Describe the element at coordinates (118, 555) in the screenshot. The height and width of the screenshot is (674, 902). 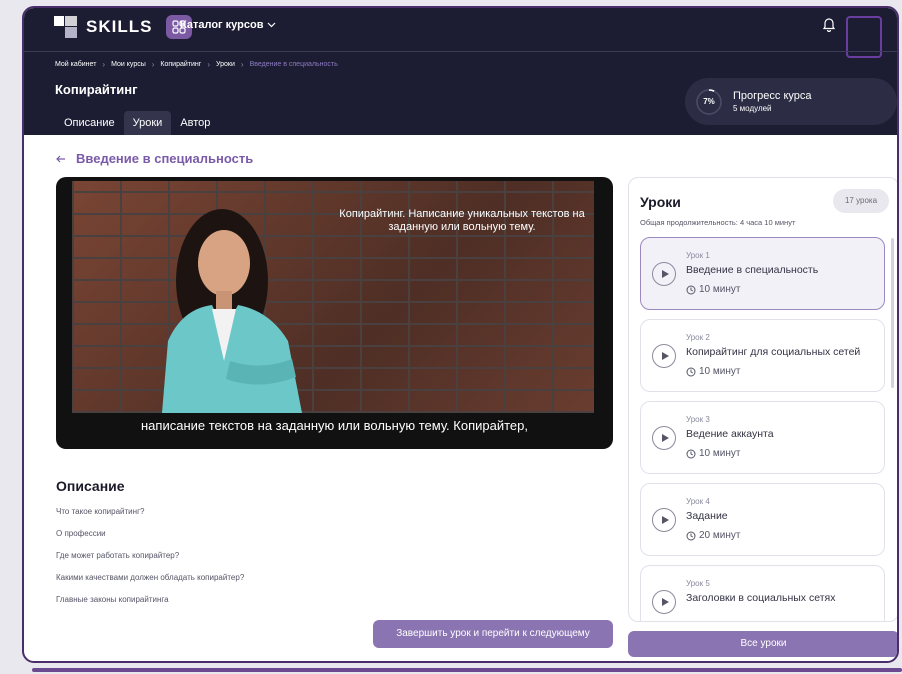
I see `description-item: Где может работать копирайтер?` at that location.